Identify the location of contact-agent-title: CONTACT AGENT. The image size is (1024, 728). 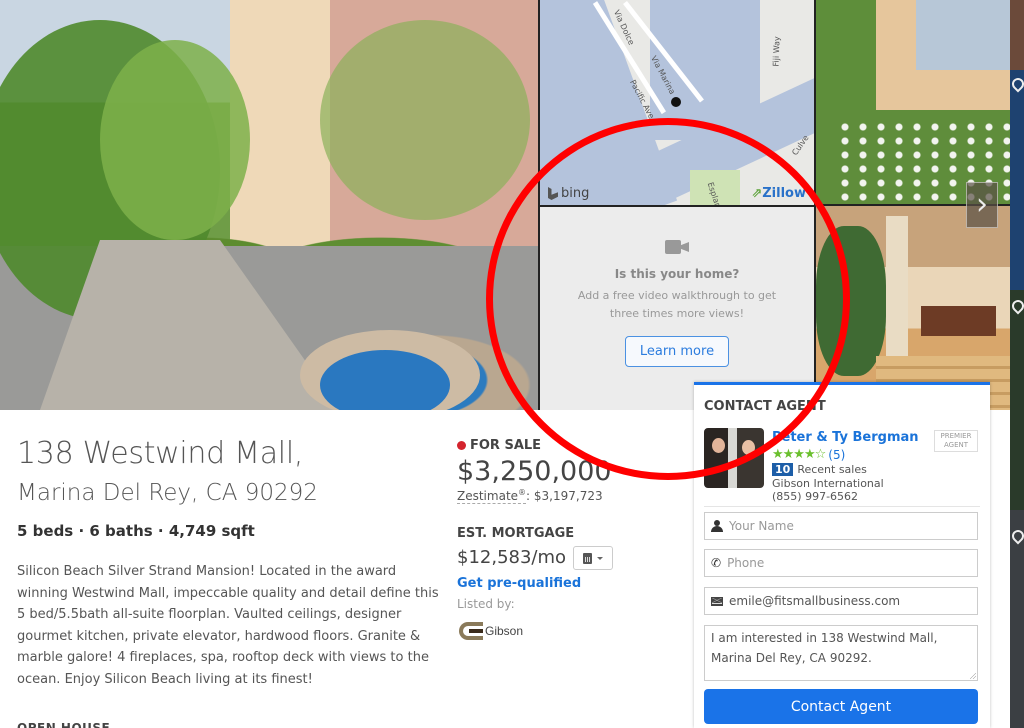
(765, 406).